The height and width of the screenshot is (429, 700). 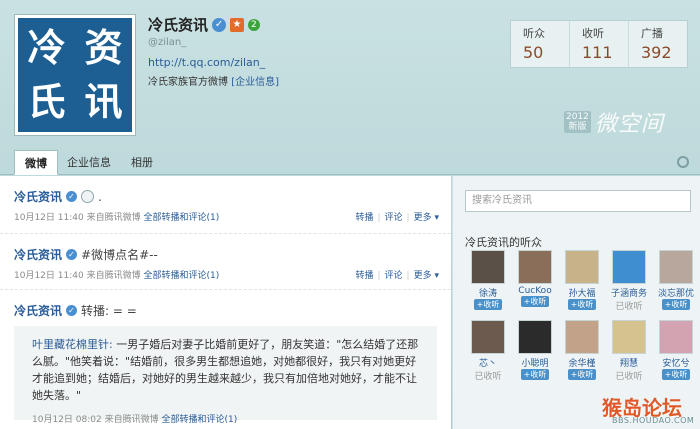 I want to click on stat-value: 111, so click(x=597, y=52).